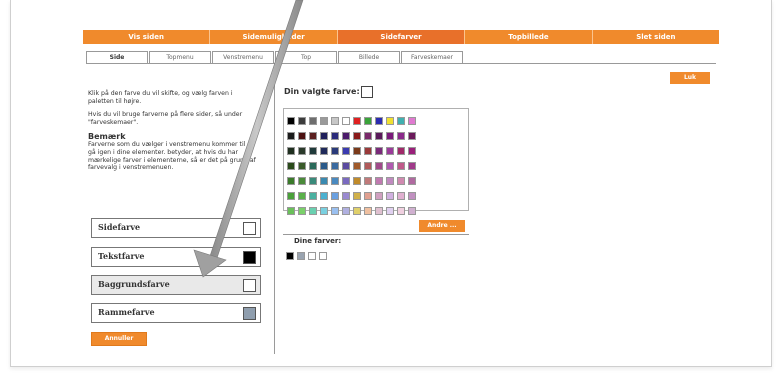 The image size is (780, 378). Describe the element at coordinates (176, 313) in the screenshot. I see `color-item-rammefarve: Rammefarve` at that location.